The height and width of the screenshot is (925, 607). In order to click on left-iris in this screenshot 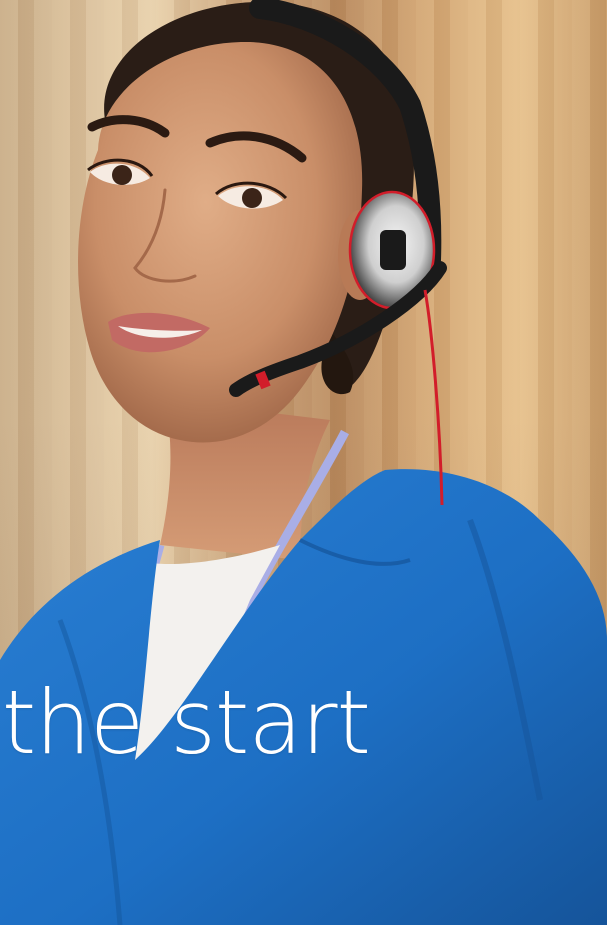, I will do `click(122, 175)`.